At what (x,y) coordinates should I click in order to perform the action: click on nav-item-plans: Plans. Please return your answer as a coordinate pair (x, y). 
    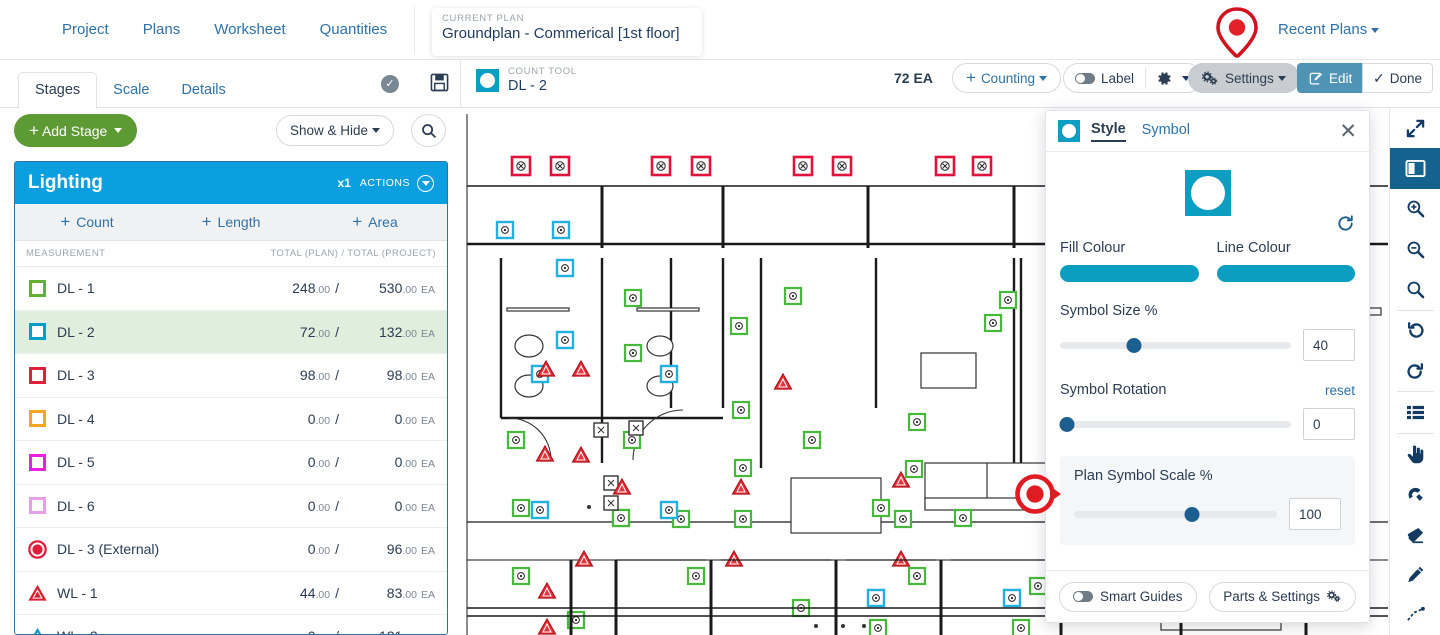
    Looking at the image, I should click on (162, 29).